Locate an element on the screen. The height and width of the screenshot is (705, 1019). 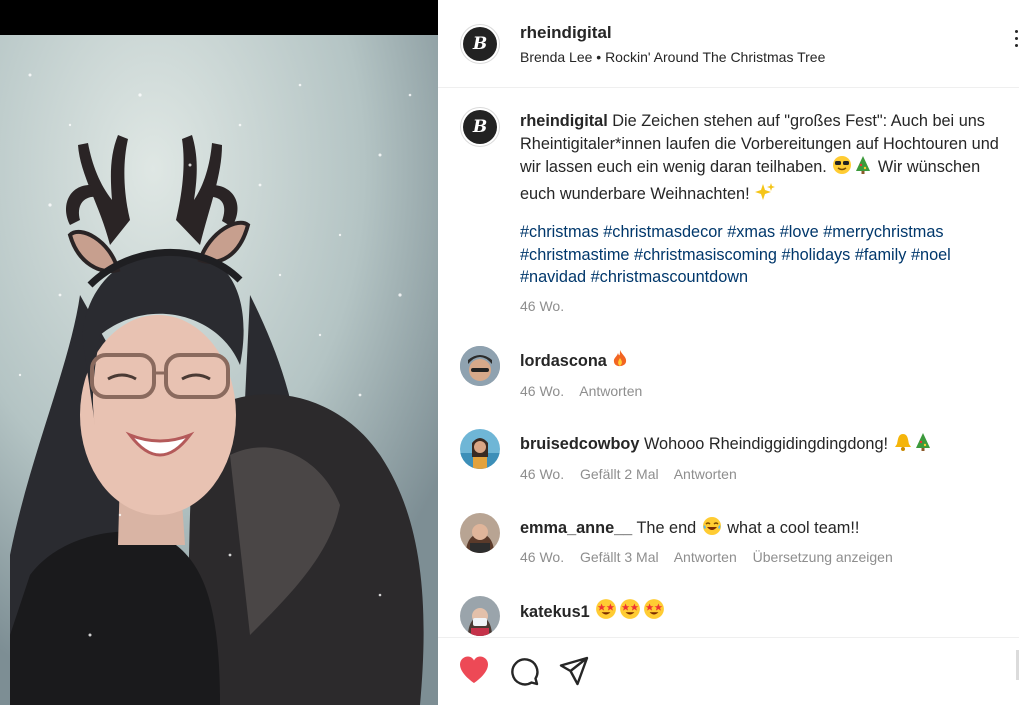
hashtag-link: #noel is located at coordinates (931, 255).